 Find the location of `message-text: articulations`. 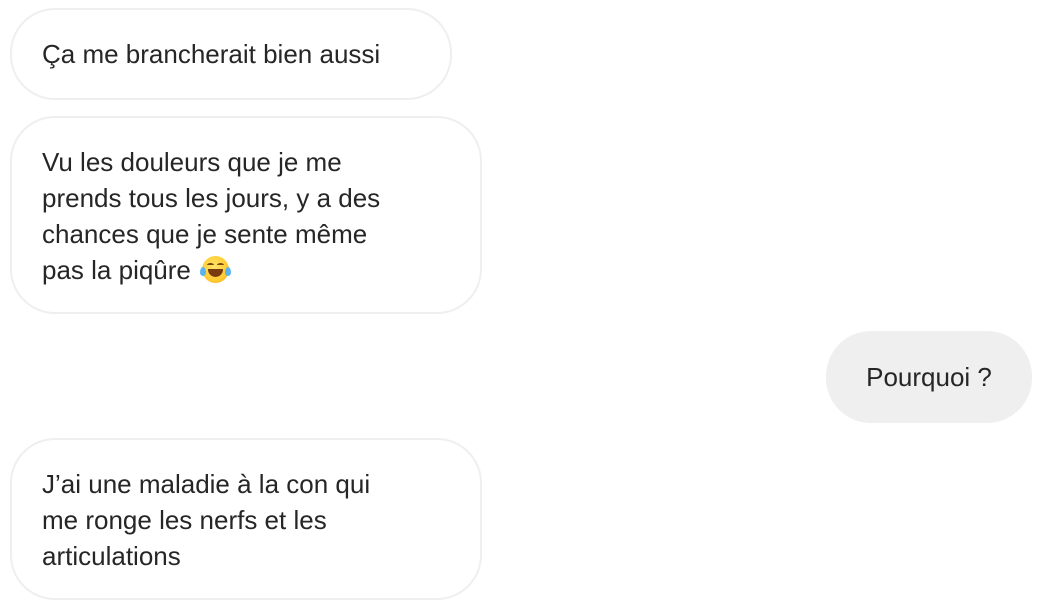

message-text: articulations is located at coordinates (111, 556).